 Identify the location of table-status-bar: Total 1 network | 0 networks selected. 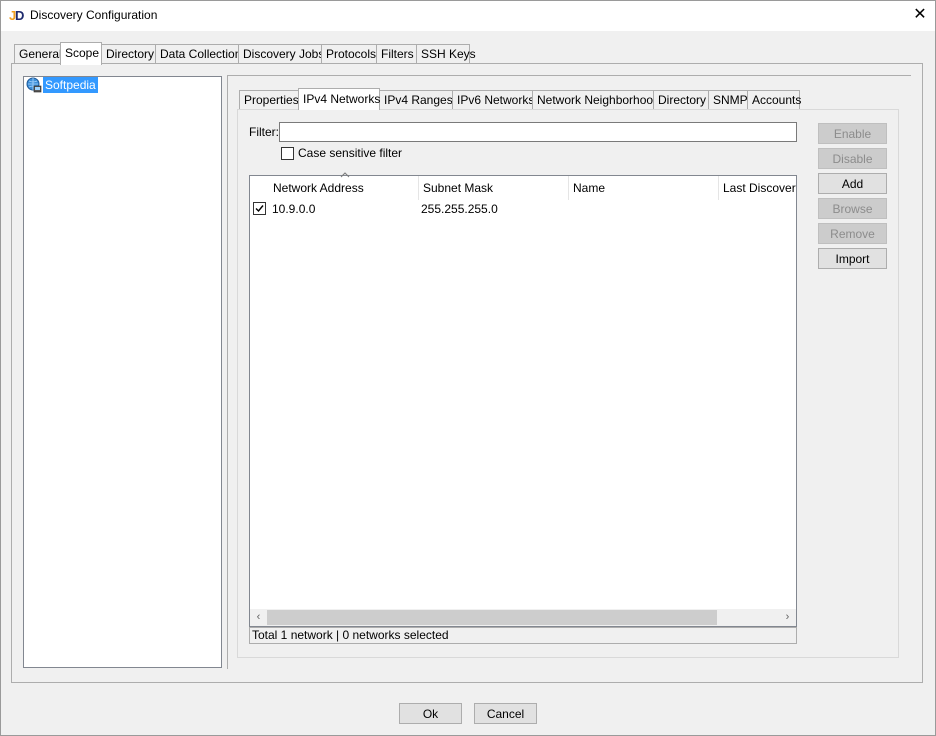
(523, 635).